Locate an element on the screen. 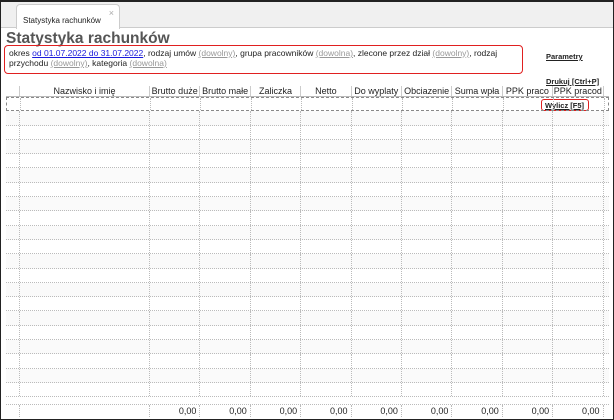  parameters-link: Parametry is located at coordinates (564, 56).